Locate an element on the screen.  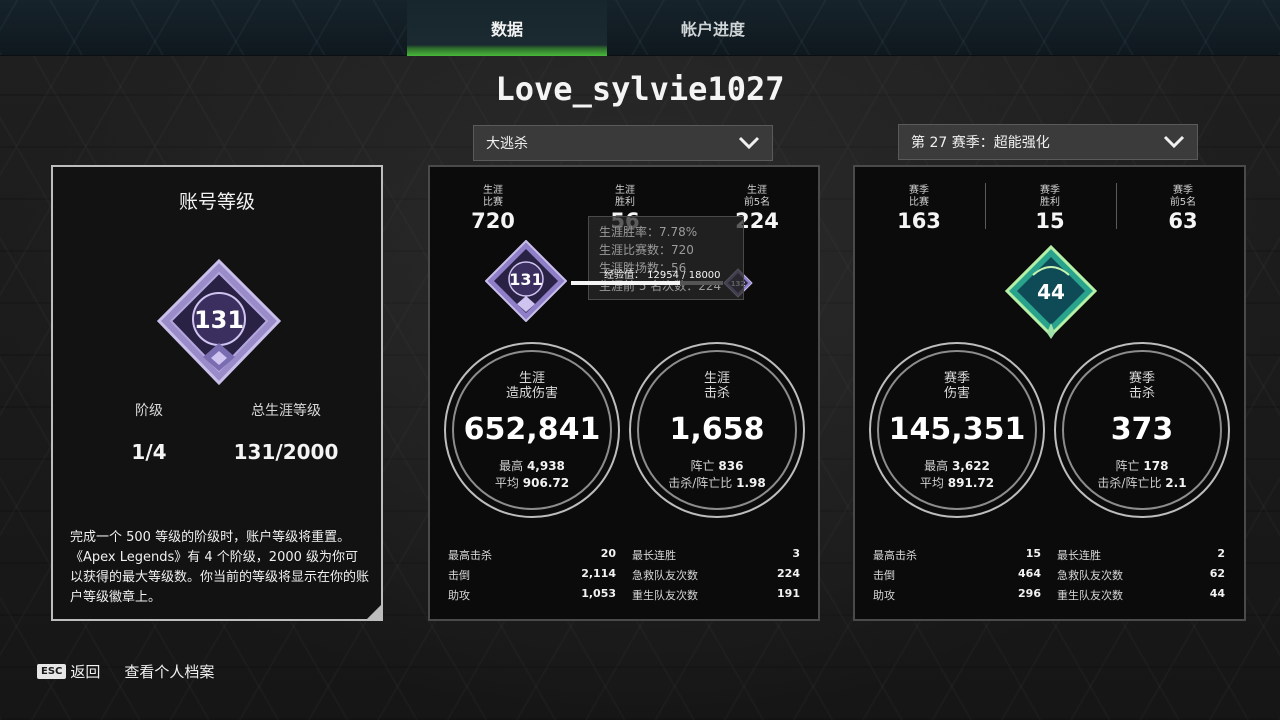
tab-account-progress: 帐户进度 is located at coordinates (713, 28).